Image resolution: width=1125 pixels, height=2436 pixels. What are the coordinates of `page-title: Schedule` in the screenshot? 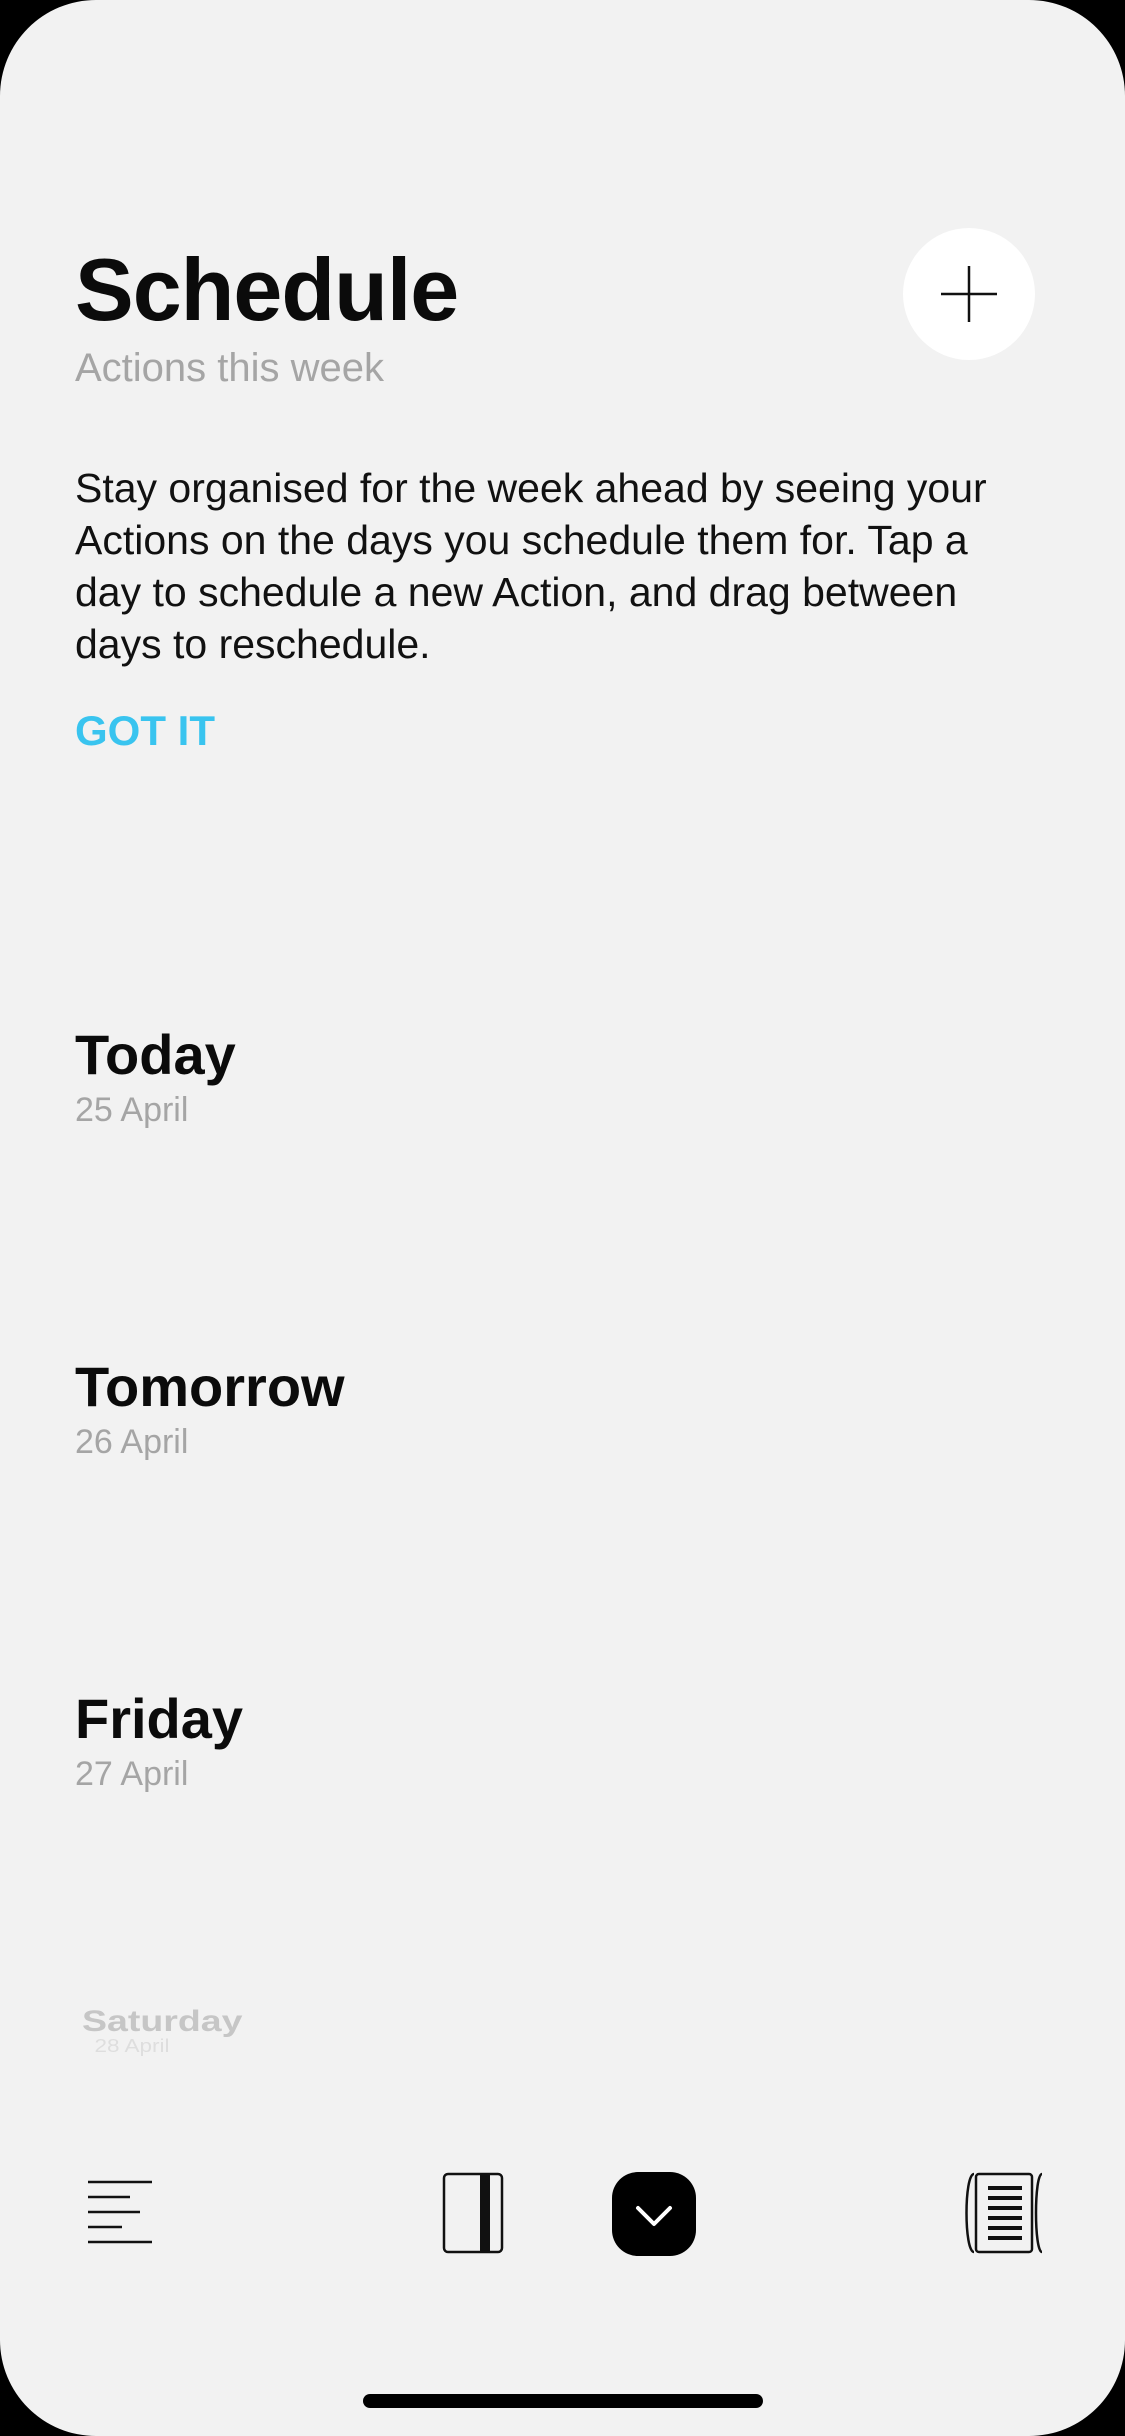 It's located at (267, 289).